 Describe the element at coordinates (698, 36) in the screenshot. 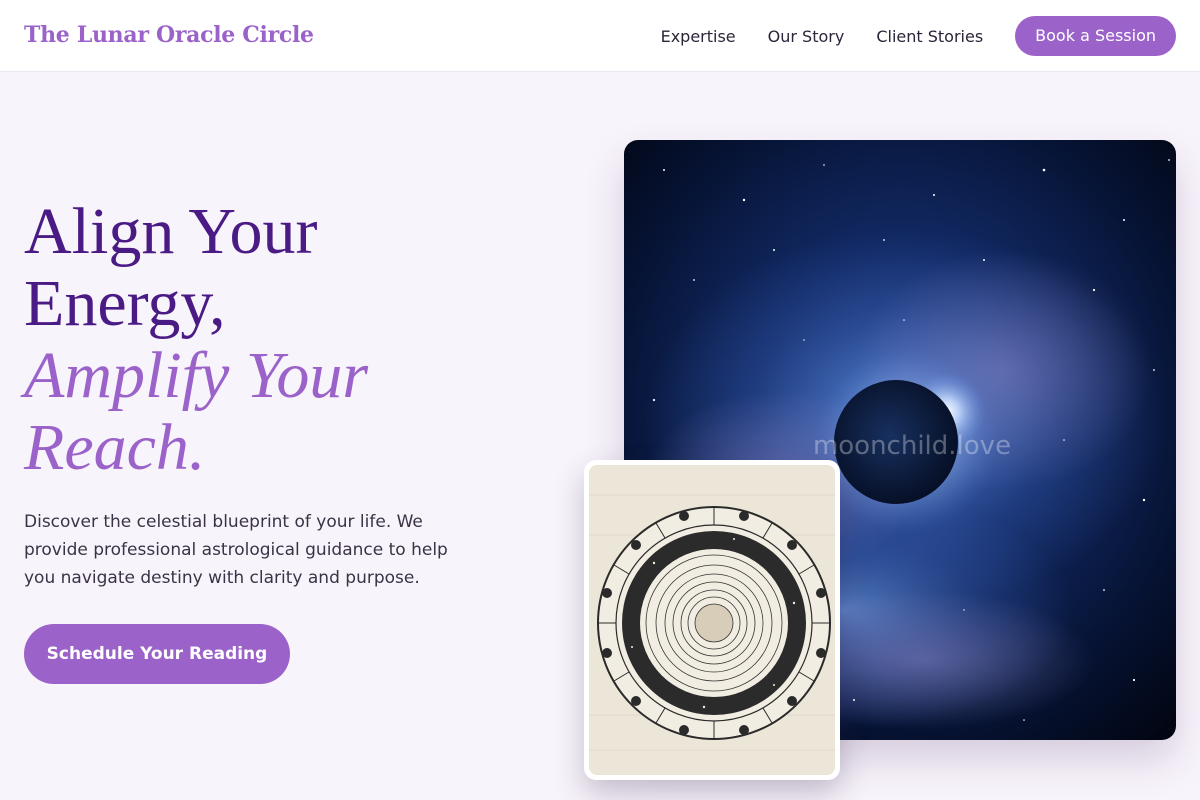

I see `nav-expertise: Expertise` at that location.